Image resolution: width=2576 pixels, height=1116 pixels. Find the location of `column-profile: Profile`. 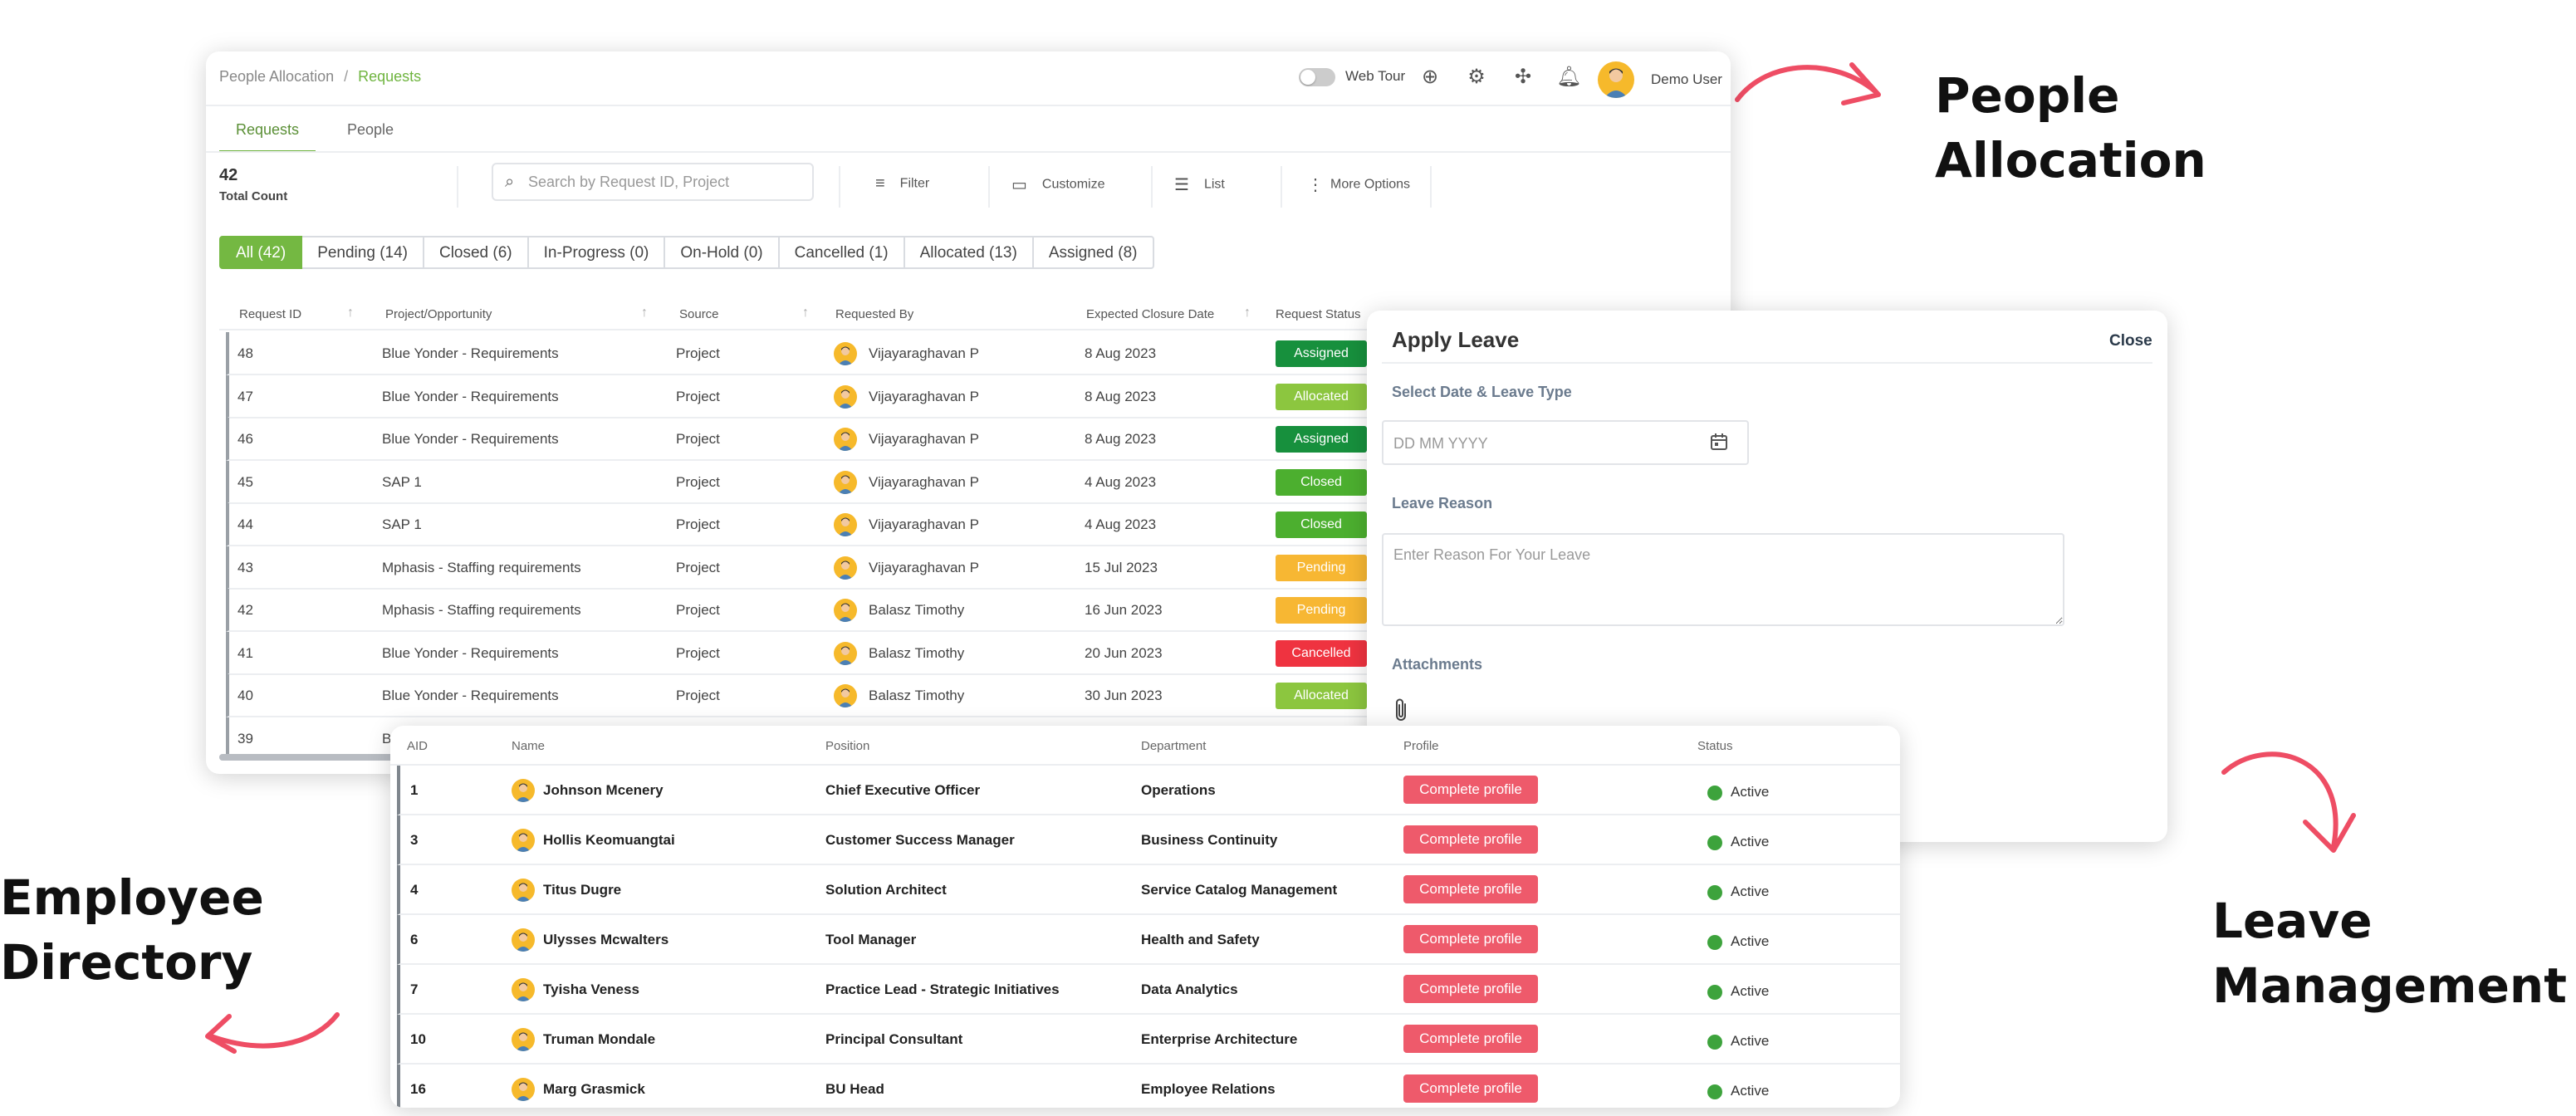

column-profile: Profile is located at coordinates (1421, 746).